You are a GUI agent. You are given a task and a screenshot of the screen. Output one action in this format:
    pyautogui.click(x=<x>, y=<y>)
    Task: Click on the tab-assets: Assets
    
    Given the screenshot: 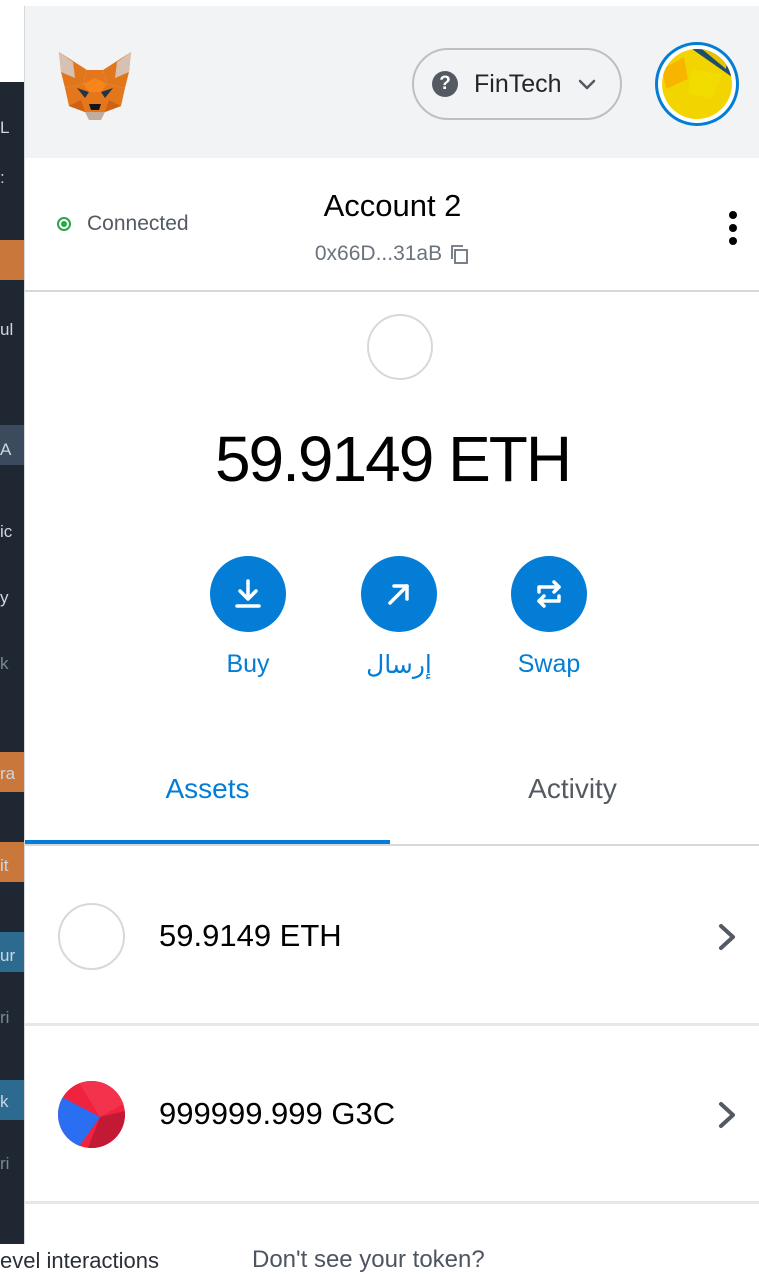 What is the action you would take?
    pyautogui.click(x=207, y=789)
    